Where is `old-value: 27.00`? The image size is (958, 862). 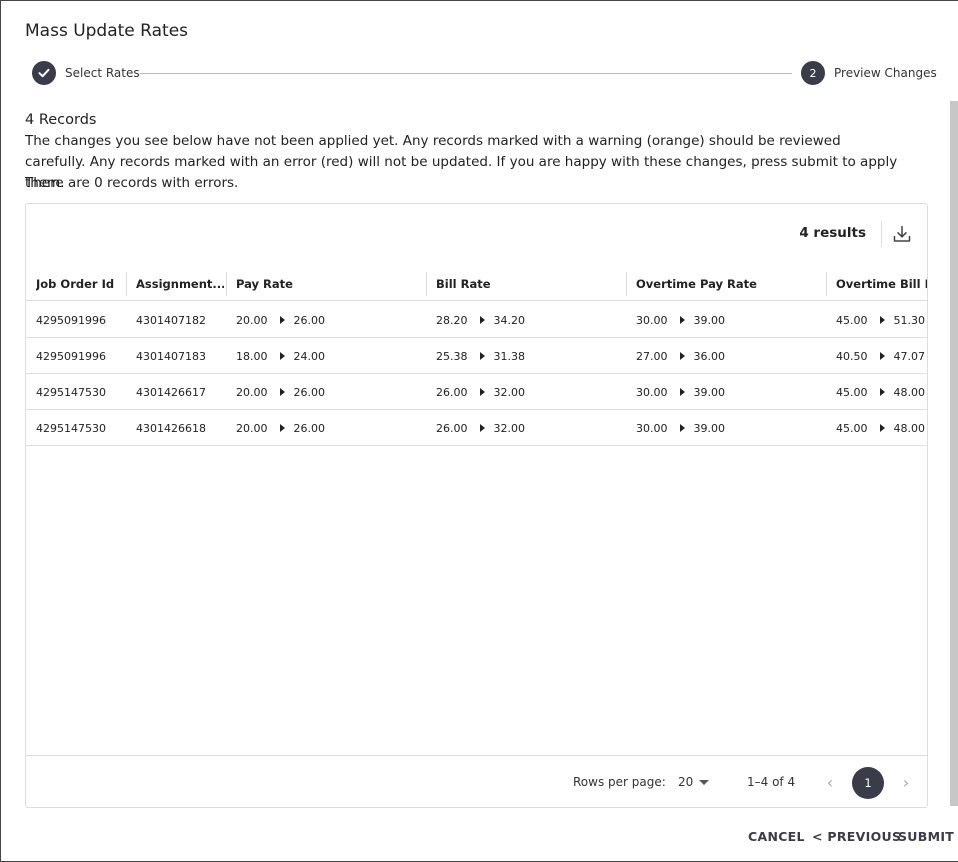 old-value: 27.00 is located at coordinates (652, 356).